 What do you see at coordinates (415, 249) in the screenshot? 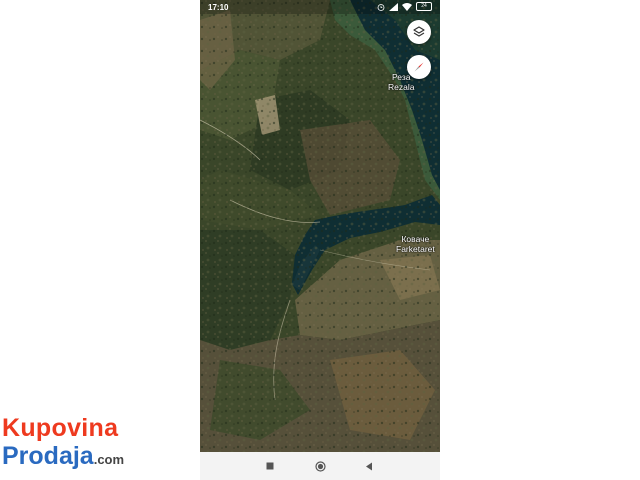
I see `map-label-line2: Farketaret` at bounding box center [415, 249].